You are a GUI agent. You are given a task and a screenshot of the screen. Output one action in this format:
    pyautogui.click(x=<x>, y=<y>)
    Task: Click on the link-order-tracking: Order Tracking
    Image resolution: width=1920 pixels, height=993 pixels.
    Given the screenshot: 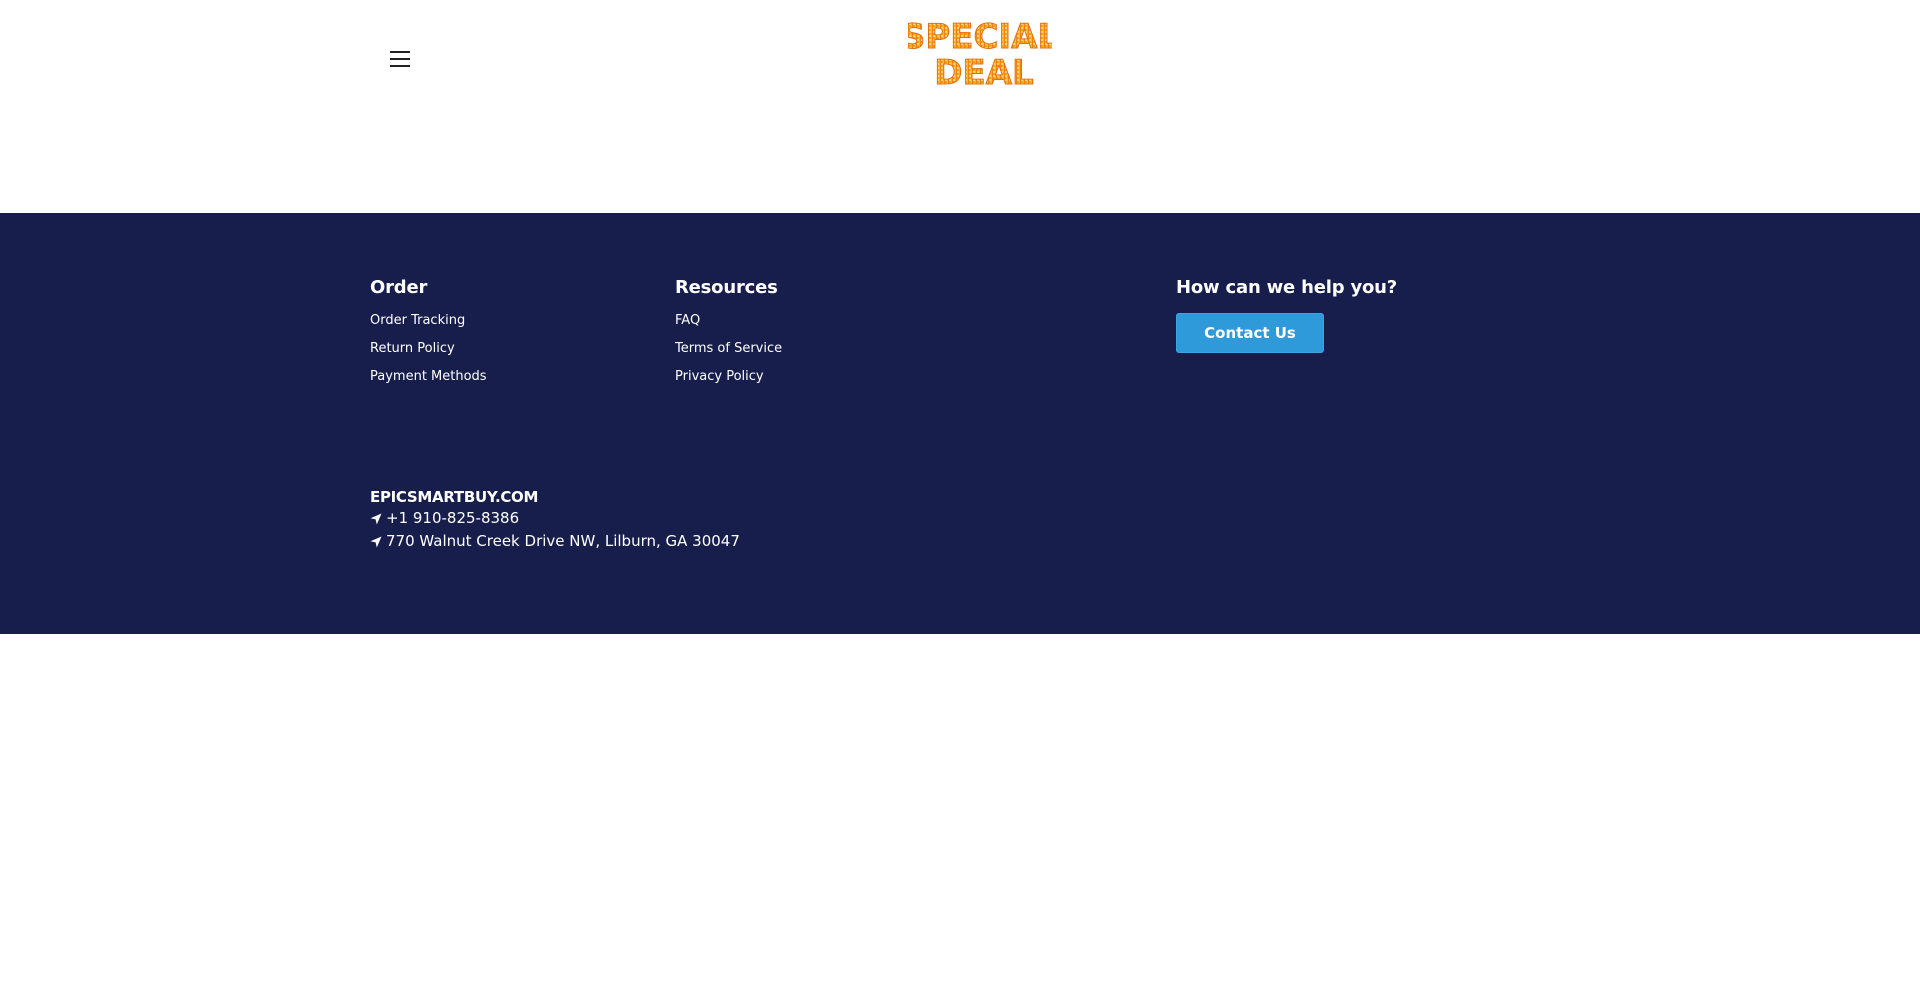 What is the action you would take?
    pyautogui.click(x=428, y=321)
    